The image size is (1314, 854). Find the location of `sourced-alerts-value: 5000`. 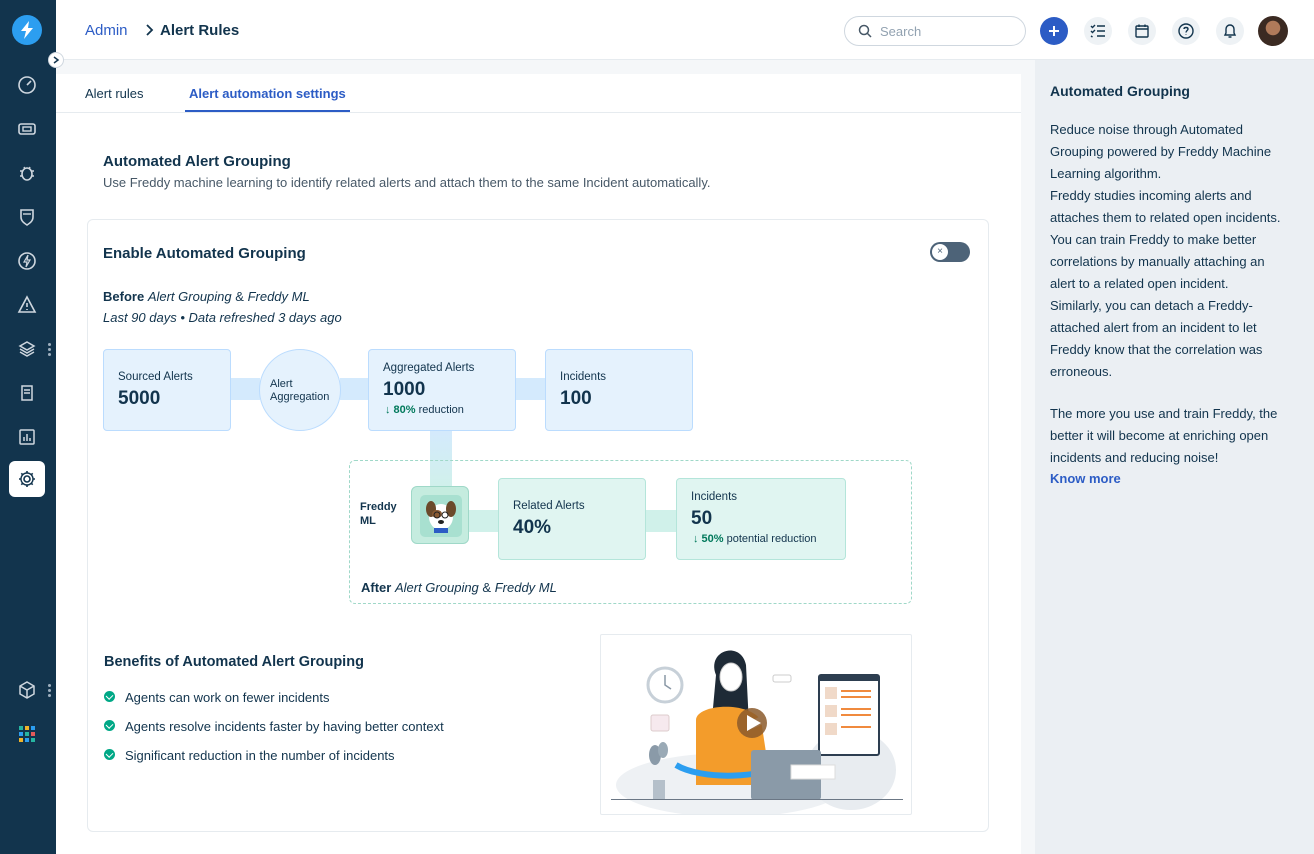

sourced-alerts-value: 5000 is located at coordinates (139, 398).